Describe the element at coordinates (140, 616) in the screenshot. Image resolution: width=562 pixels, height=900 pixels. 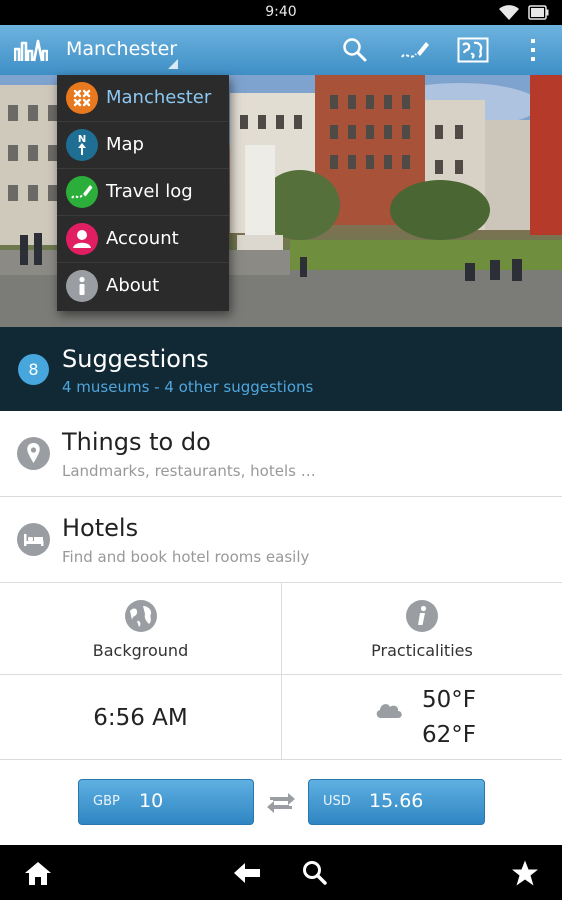
I see `globe-icon` at that location.